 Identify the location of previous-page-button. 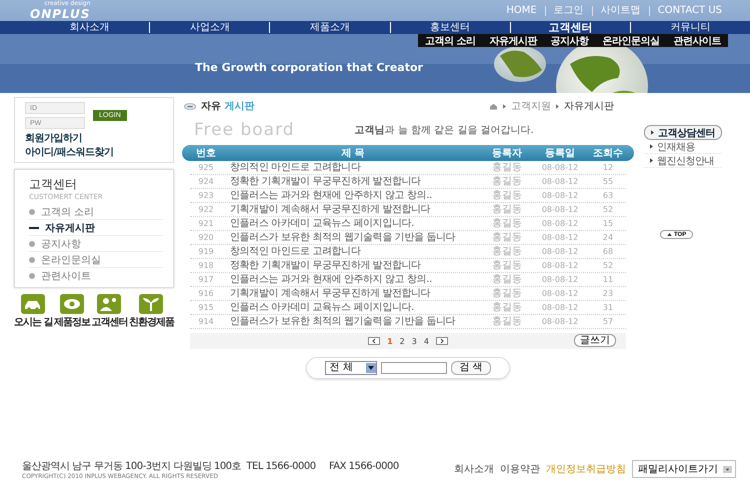
(374, 341).